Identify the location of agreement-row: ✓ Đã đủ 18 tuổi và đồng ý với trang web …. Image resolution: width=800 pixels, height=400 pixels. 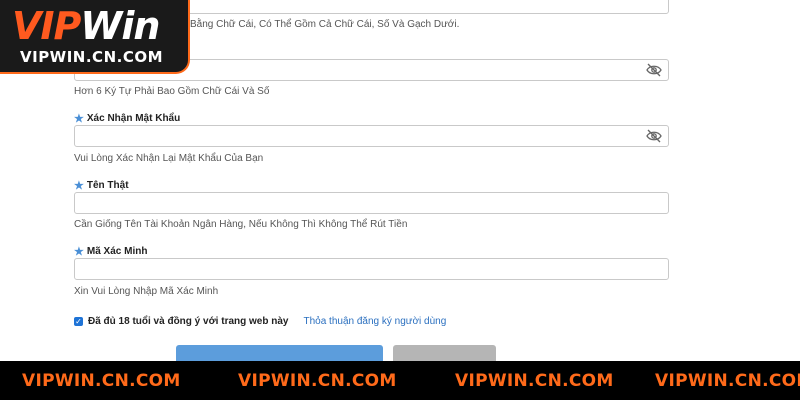
(260, 321).